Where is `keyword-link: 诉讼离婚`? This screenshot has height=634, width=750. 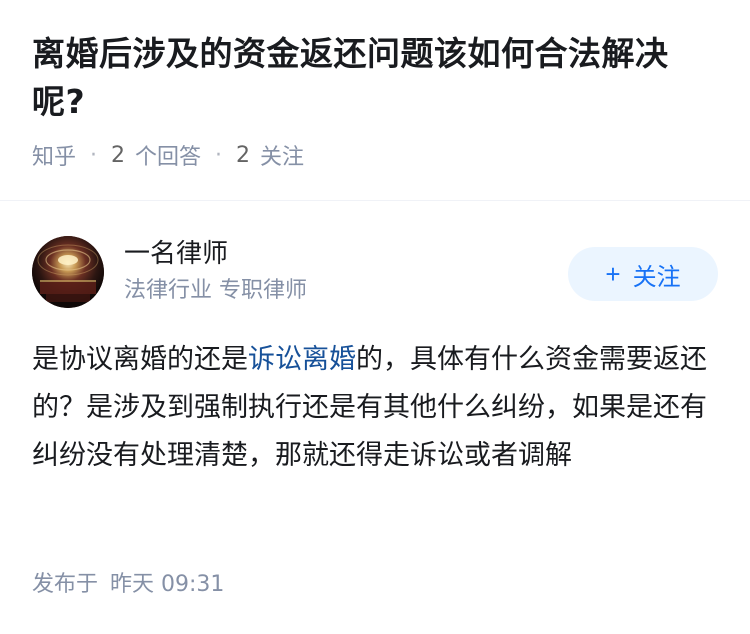
keyword-link: 诉讼离婚 is located at coordinates (302, 359).